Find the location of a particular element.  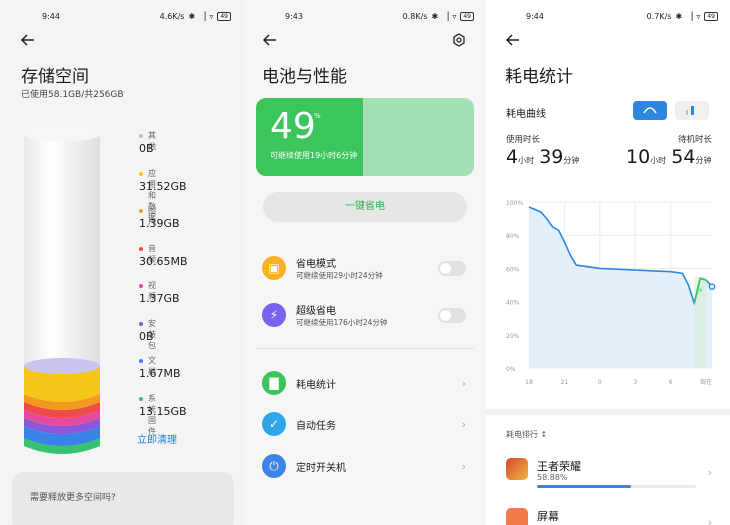

category-size: 1.37GB is located at coordinates (159, 298).